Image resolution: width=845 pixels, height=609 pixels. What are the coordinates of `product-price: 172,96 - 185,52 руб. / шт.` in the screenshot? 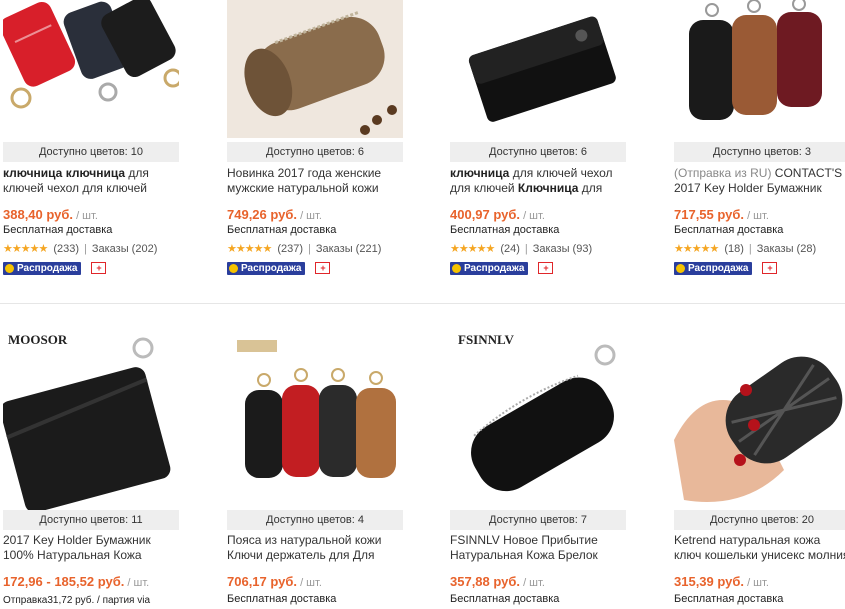 It's located at (76, 581).